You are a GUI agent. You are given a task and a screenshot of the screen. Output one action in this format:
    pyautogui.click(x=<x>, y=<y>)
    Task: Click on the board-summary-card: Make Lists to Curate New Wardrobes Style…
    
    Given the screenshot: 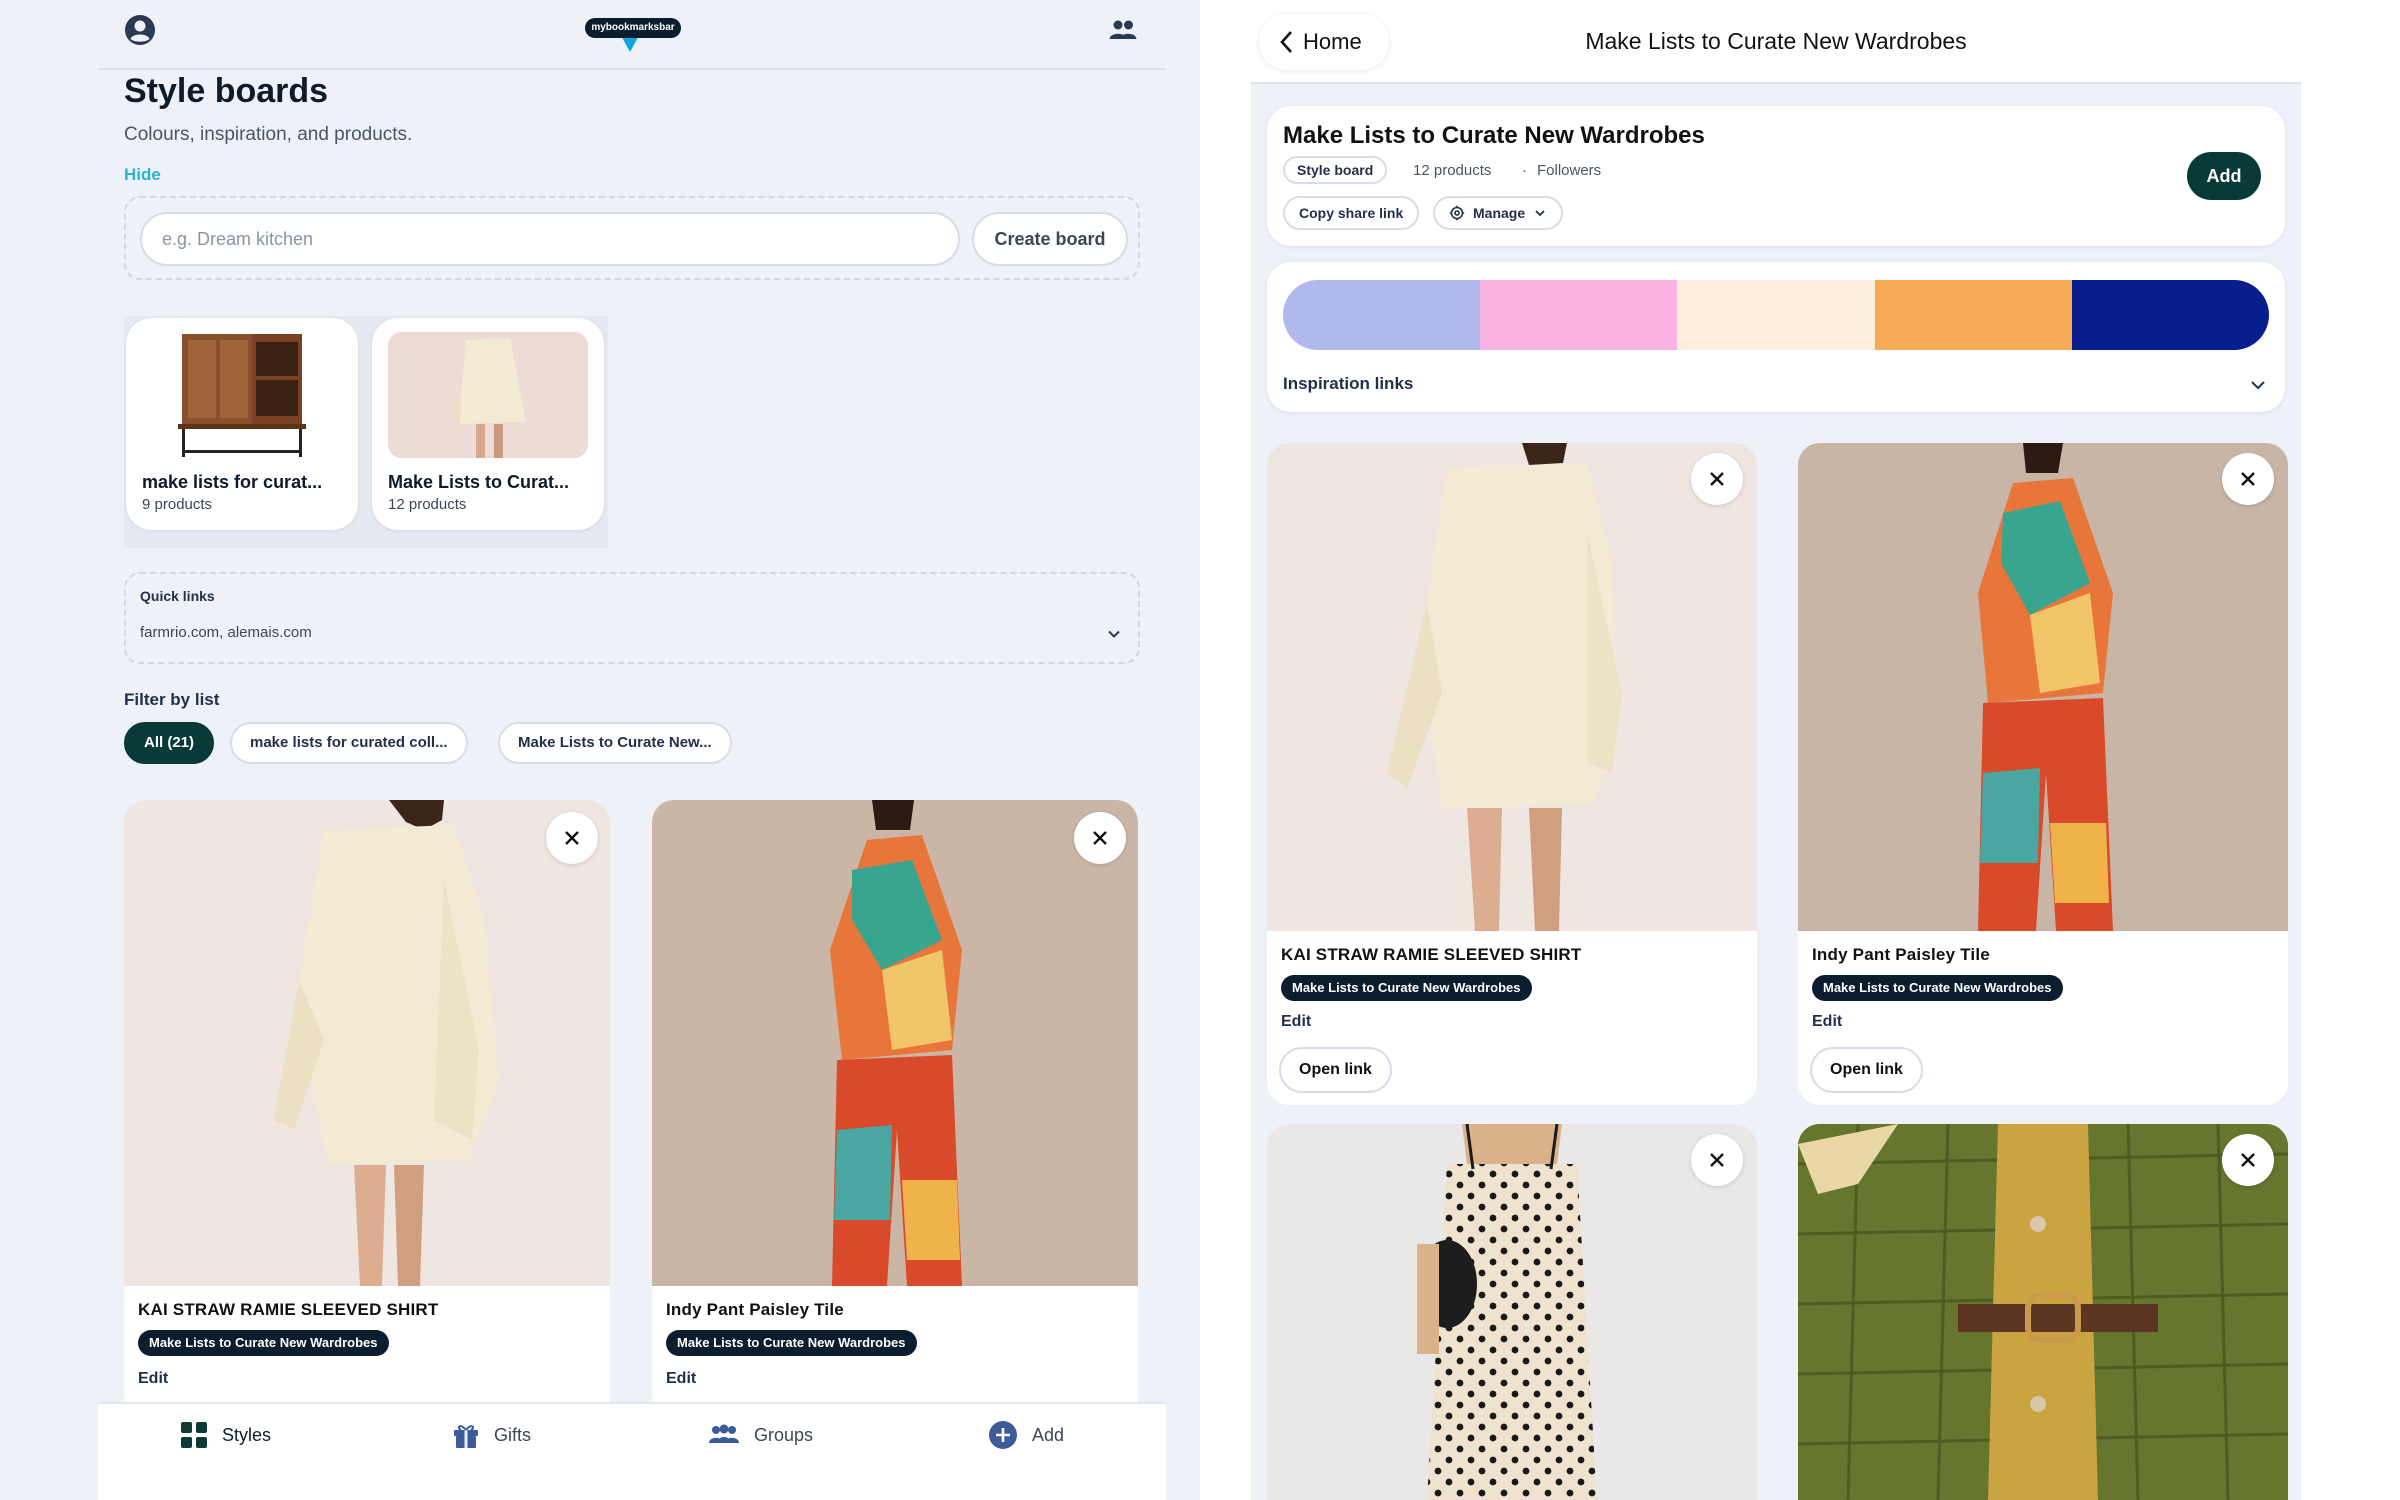 What is the action you would take?
    pyautogui.click(x=1776, y=176)
    